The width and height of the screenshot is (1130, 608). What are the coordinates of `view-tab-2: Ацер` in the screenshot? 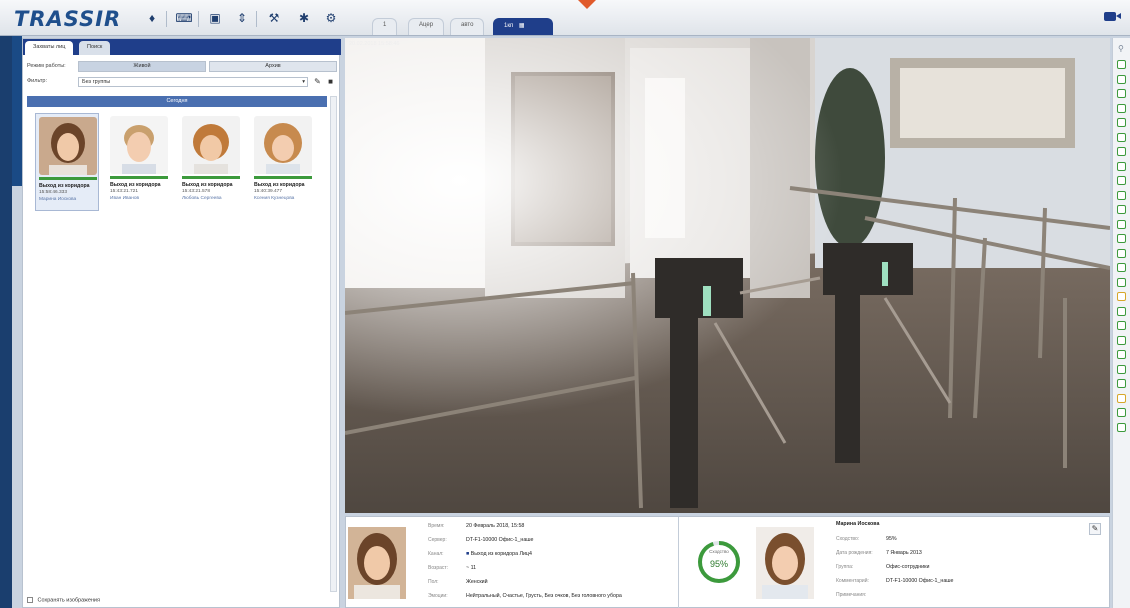 It's located at (426, 26).